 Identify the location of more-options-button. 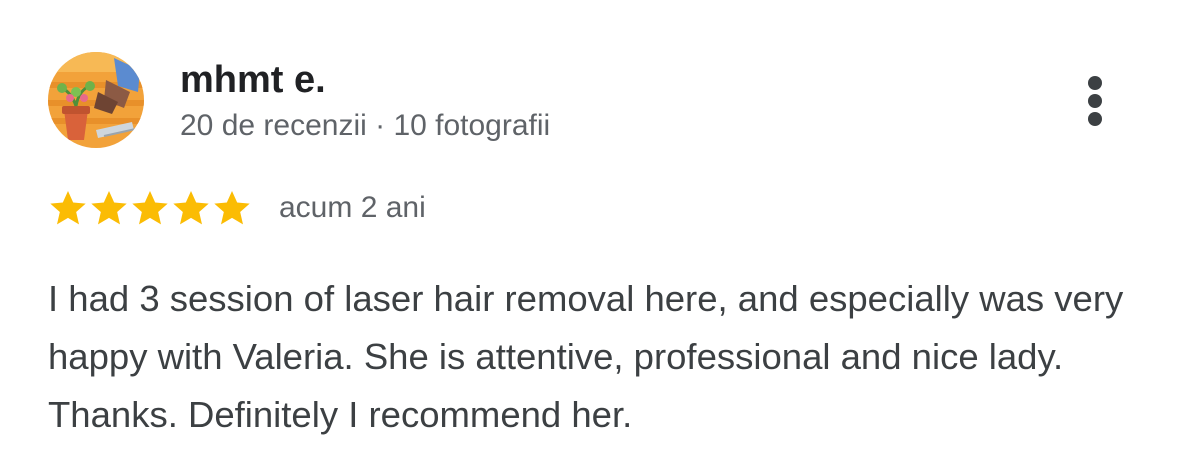
(1095, 100).